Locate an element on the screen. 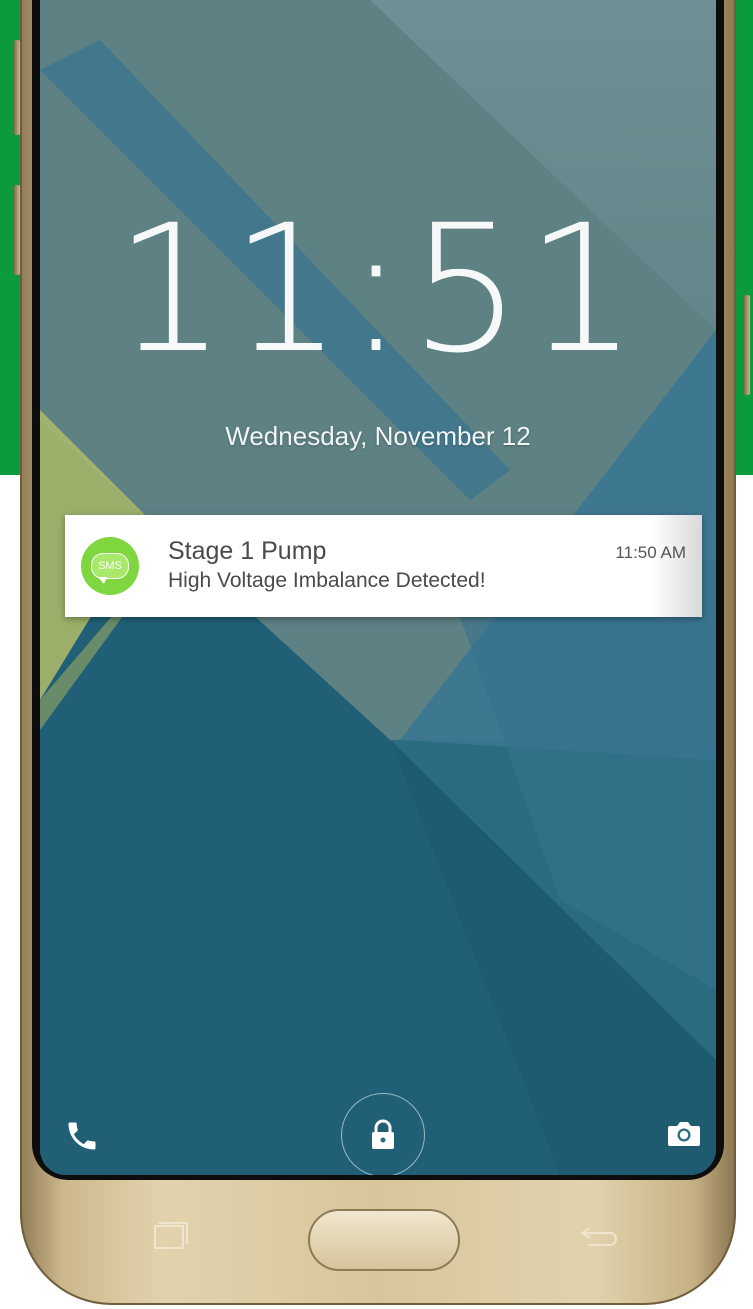 The height and width of the screenshot is (1309, 753). volume-up-key is located at coordinates (17, 87).